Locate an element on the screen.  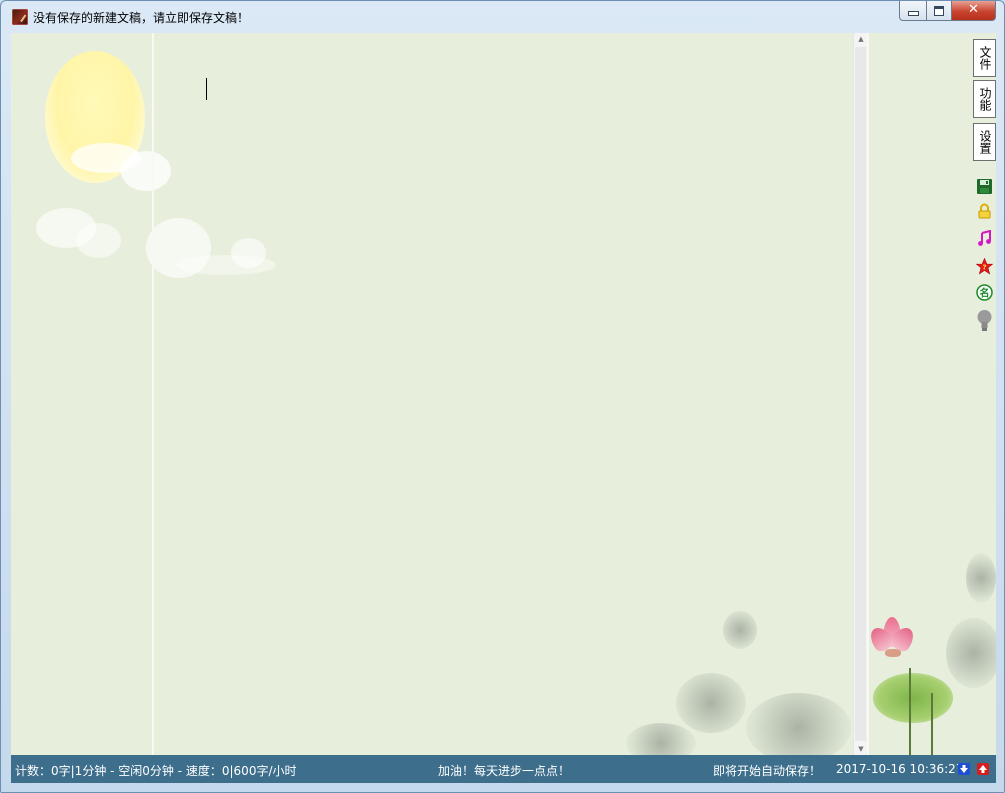
music-icon is located at coordinates (984, 238).